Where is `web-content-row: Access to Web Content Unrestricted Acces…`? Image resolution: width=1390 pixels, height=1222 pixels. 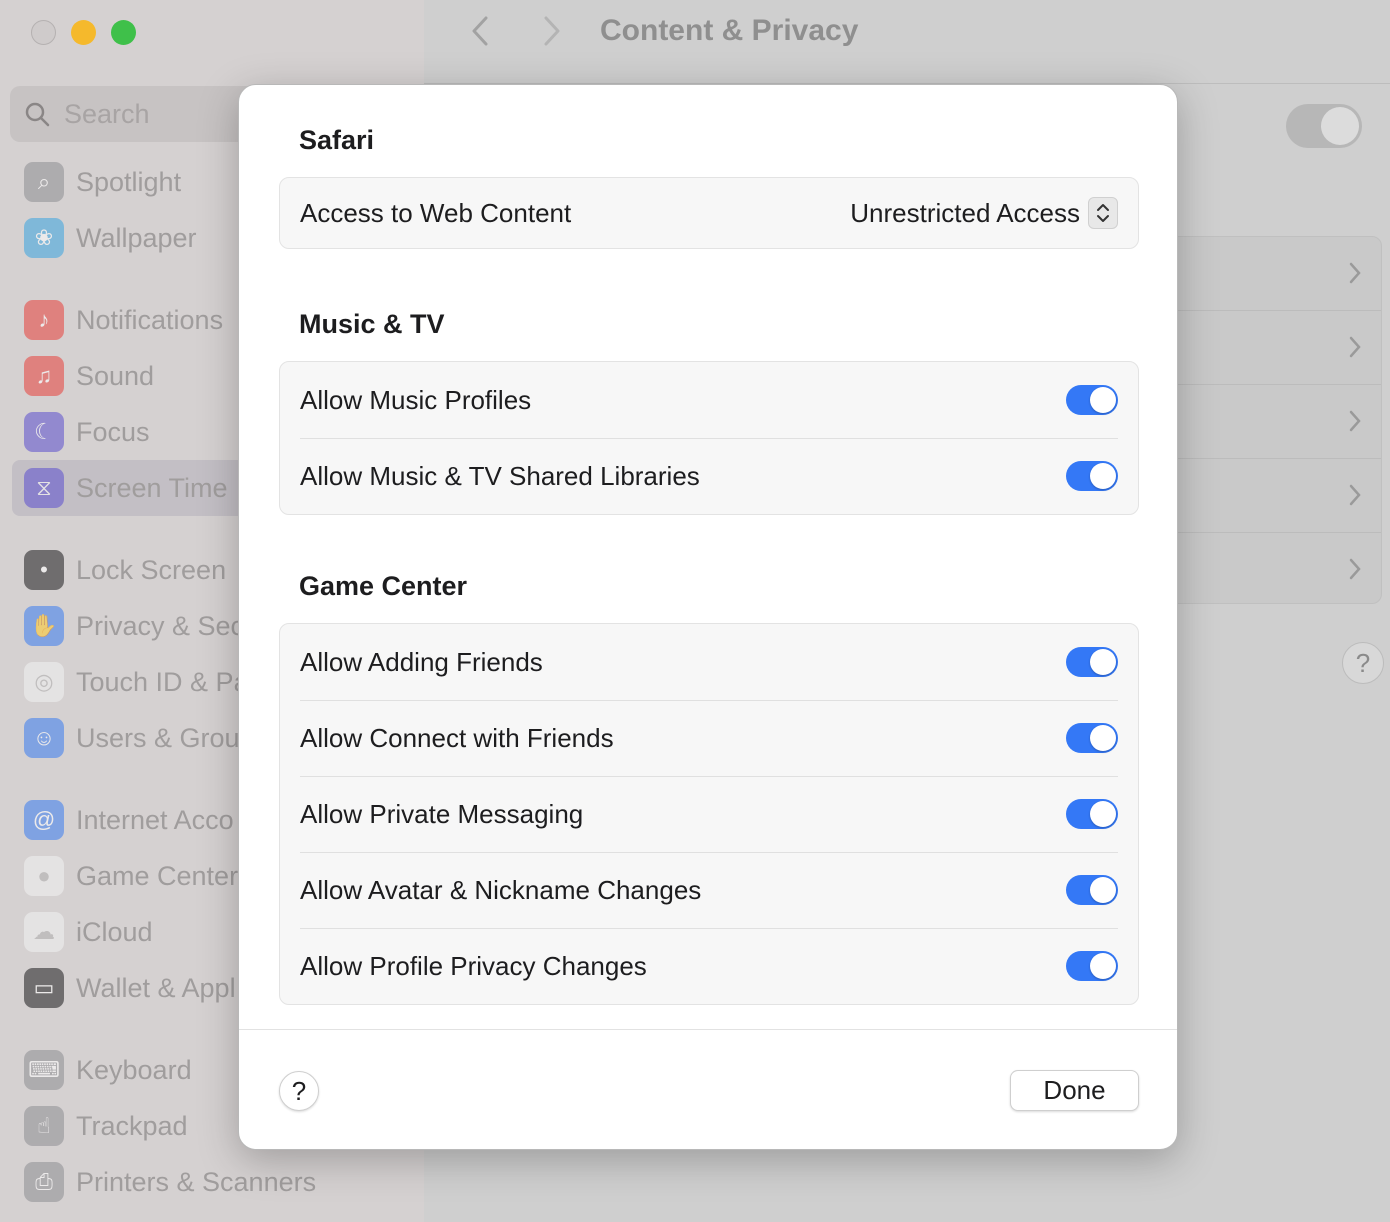 web-content-row: Access to Web Content Unrestricted Acces… is located at coordinates (709, 213).